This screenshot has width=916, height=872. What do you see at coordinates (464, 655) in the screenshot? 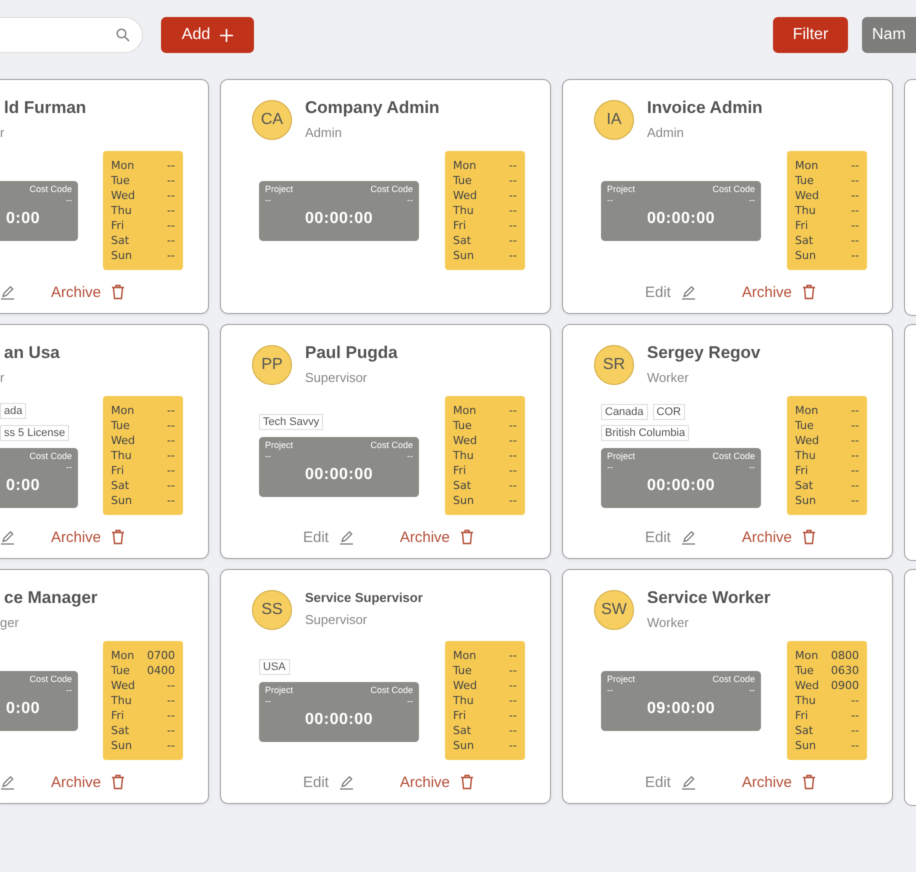
I see `day-label: Mon` at bounding box center [464, 655].